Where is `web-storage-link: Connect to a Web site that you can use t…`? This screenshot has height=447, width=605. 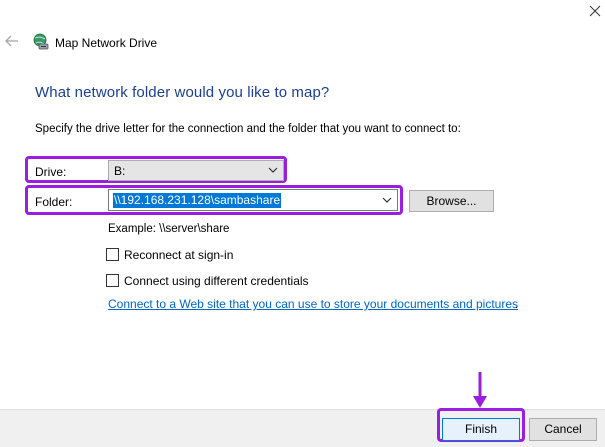
web-storage-link: Connect to a Web site that you can use t… is located at coordinates (313, 304).